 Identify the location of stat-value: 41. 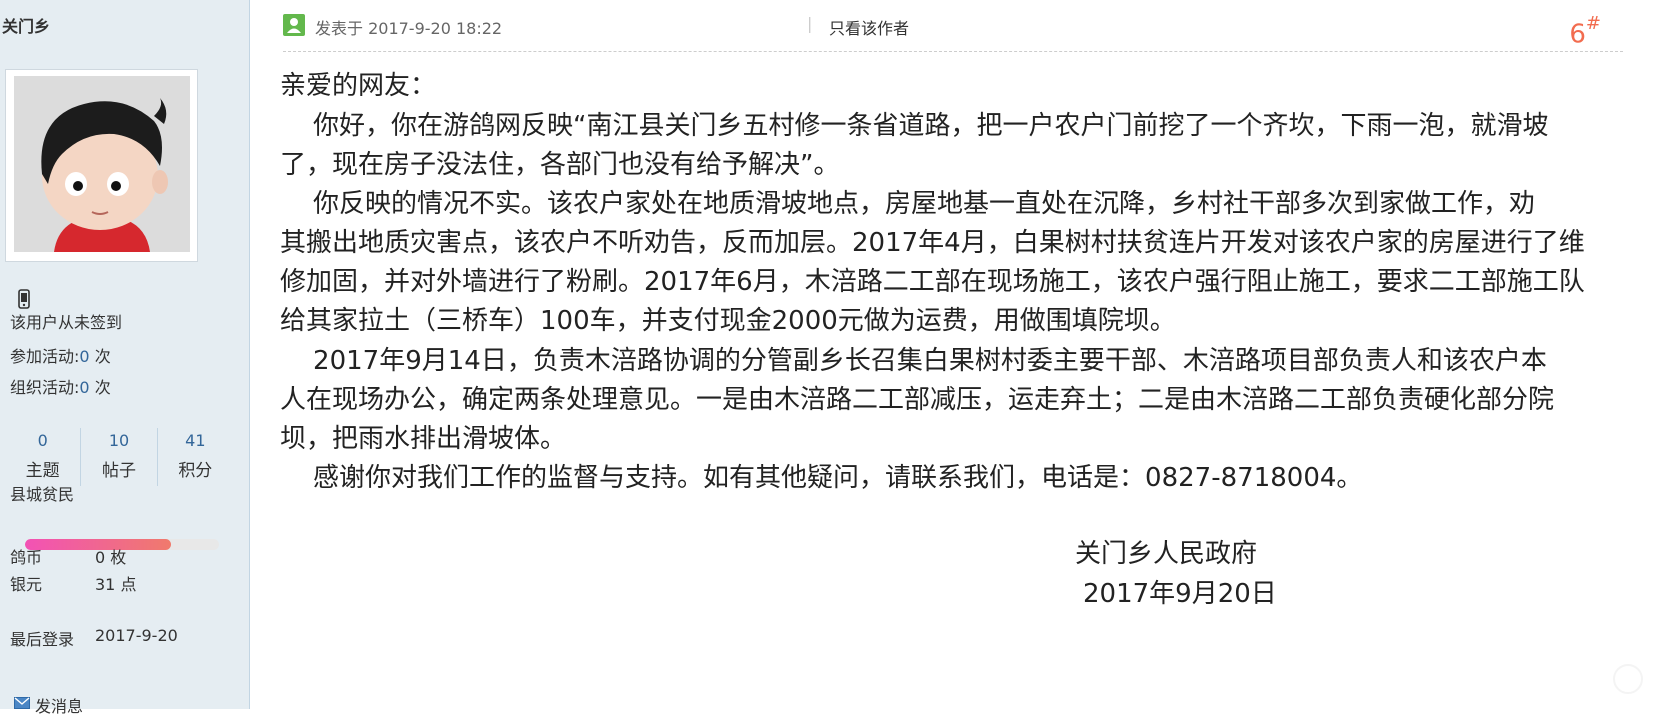
(195, 440).